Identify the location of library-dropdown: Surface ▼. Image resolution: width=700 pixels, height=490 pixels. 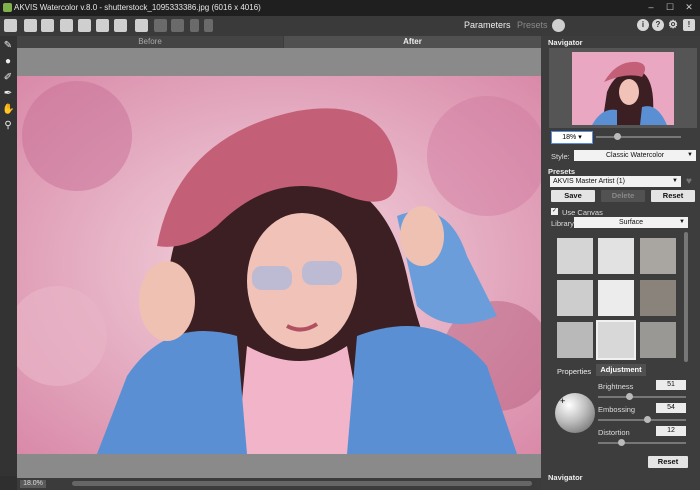
(631, 222).